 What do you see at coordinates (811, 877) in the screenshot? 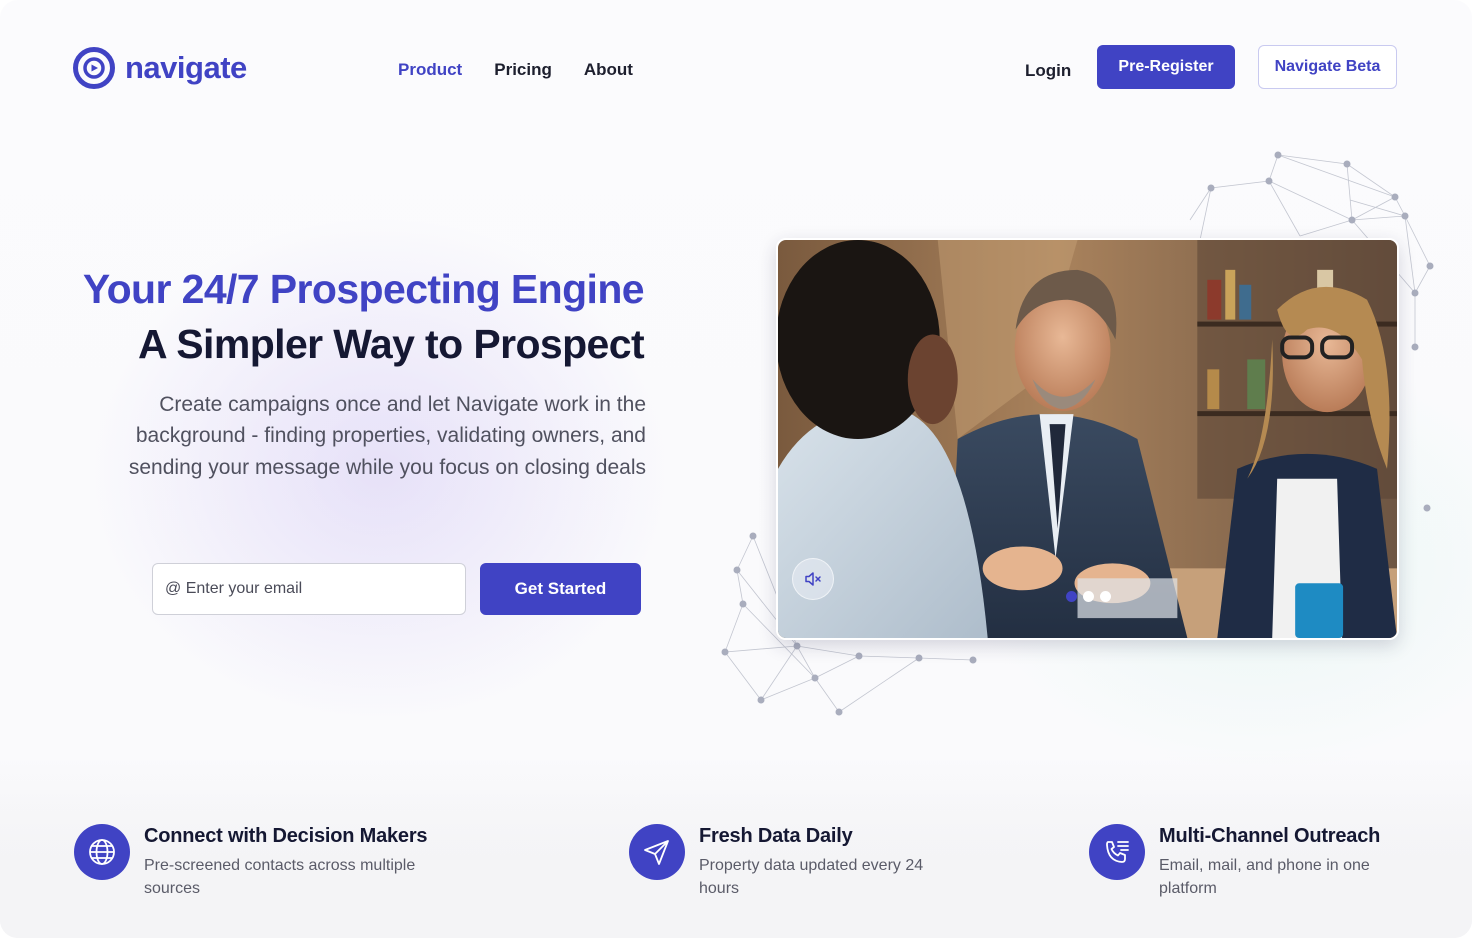
I see `feature-description: Property data updated every 24 hours` at bounding box center [811, 877].